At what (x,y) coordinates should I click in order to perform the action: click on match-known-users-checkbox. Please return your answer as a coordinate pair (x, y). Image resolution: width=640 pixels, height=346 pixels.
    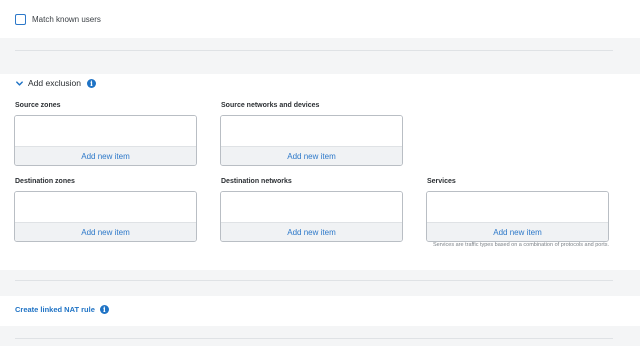
    Looking at the image, I should click on (20, 19).